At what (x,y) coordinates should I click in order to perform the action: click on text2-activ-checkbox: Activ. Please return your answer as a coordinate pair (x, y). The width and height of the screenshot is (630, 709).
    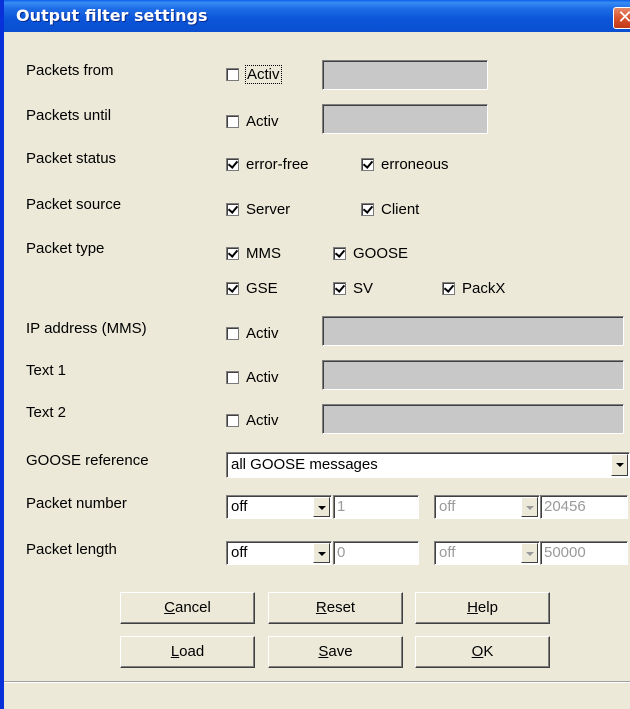
    Looking at the image, I should click on (252, 420).